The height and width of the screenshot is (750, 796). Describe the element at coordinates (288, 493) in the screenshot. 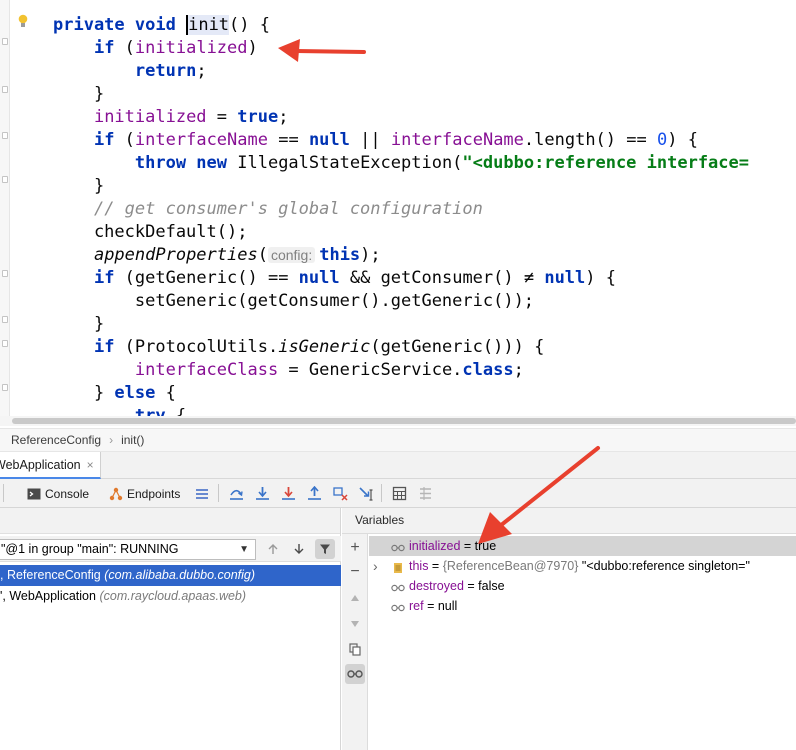

I see `force-step-into-button` at that location.